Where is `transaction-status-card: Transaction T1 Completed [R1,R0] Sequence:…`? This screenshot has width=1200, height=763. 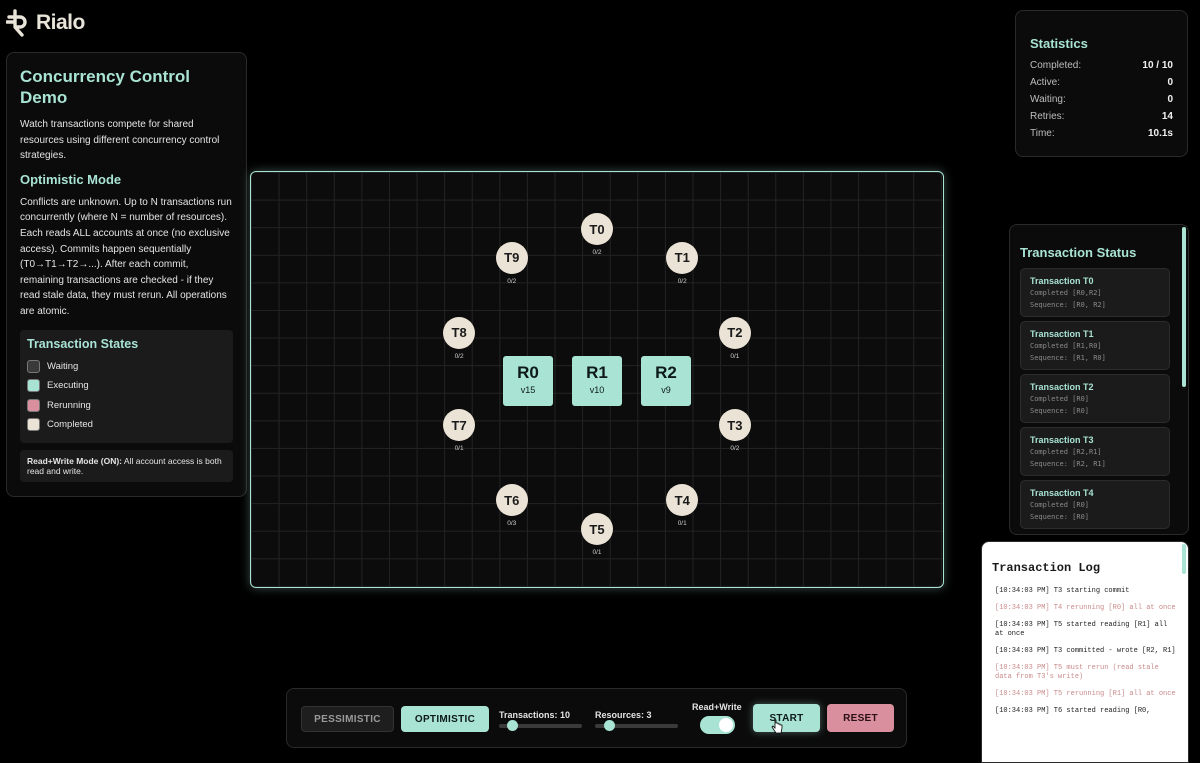
transaction-status-card: Transaction T1 Completed [R1,R0] Sequence:… is located at coordinates (1095, 345).